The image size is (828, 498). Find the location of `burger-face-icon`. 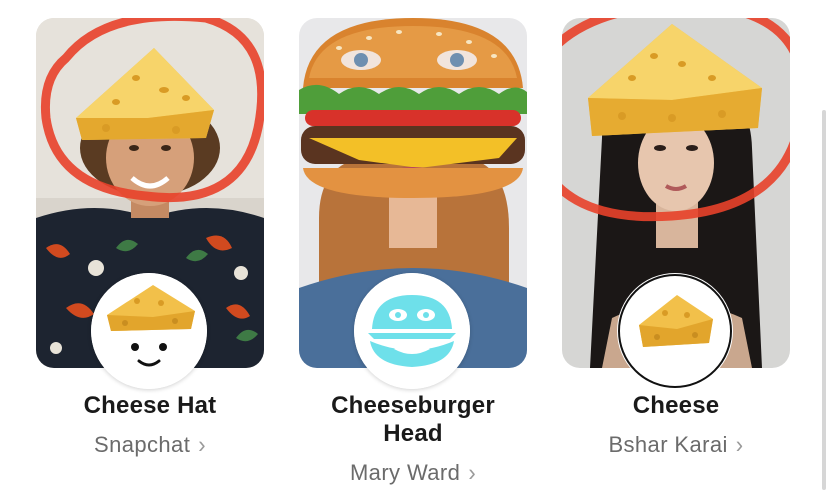

burger-face-icon is located at coordinates (412, 331).